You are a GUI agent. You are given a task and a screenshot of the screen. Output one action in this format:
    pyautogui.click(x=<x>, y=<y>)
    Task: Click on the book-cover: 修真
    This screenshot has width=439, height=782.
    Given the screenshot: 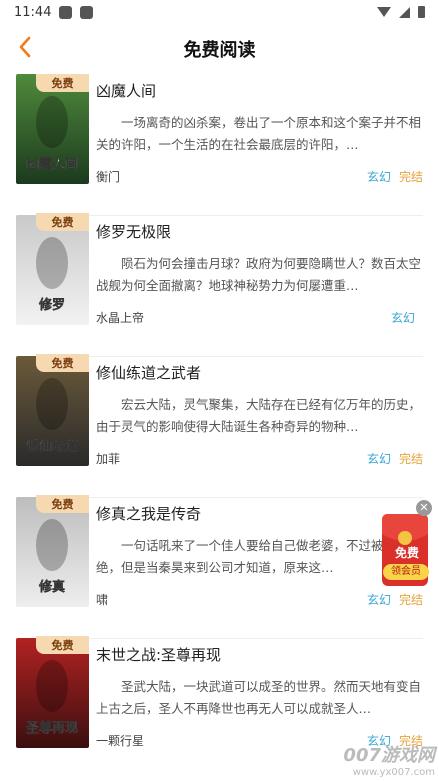 What is the action you would take?
    pyautogui.click(x=52, y=552)
    